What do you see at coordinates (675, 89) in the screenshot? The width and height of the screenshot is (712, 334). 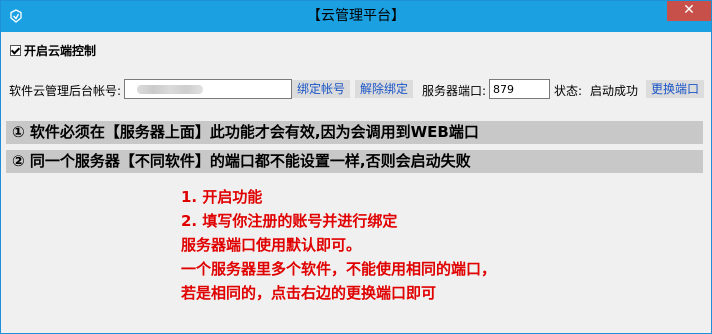 I see `change-port-button: 更换端口` at bounding box center [675, 89].